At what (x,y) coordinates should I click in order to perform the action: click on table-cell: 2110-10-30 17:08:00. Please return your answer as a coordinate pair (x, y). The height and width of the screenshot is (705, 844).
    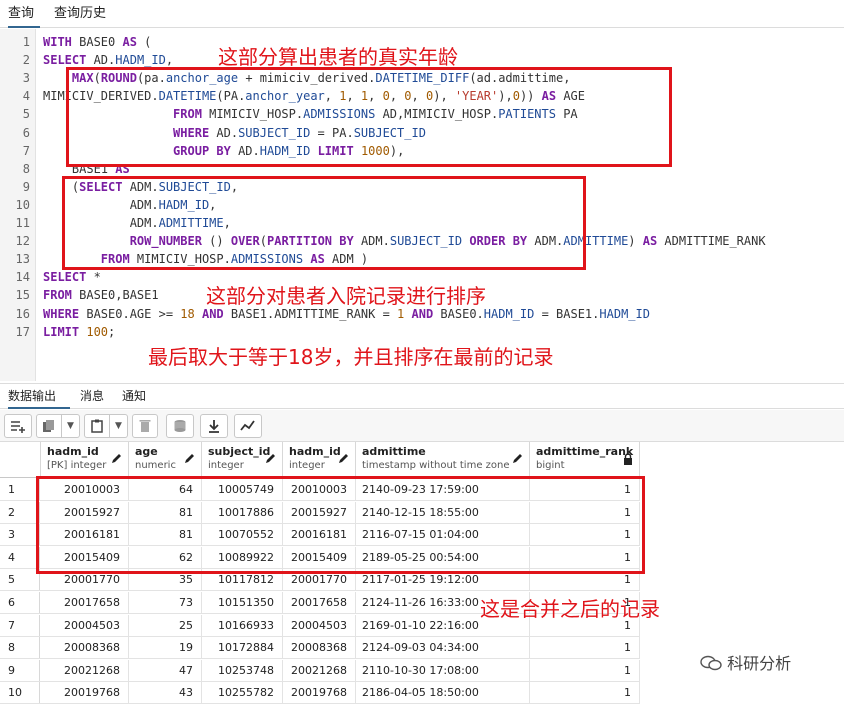
    Looking at the image, I should click on (443, 670).